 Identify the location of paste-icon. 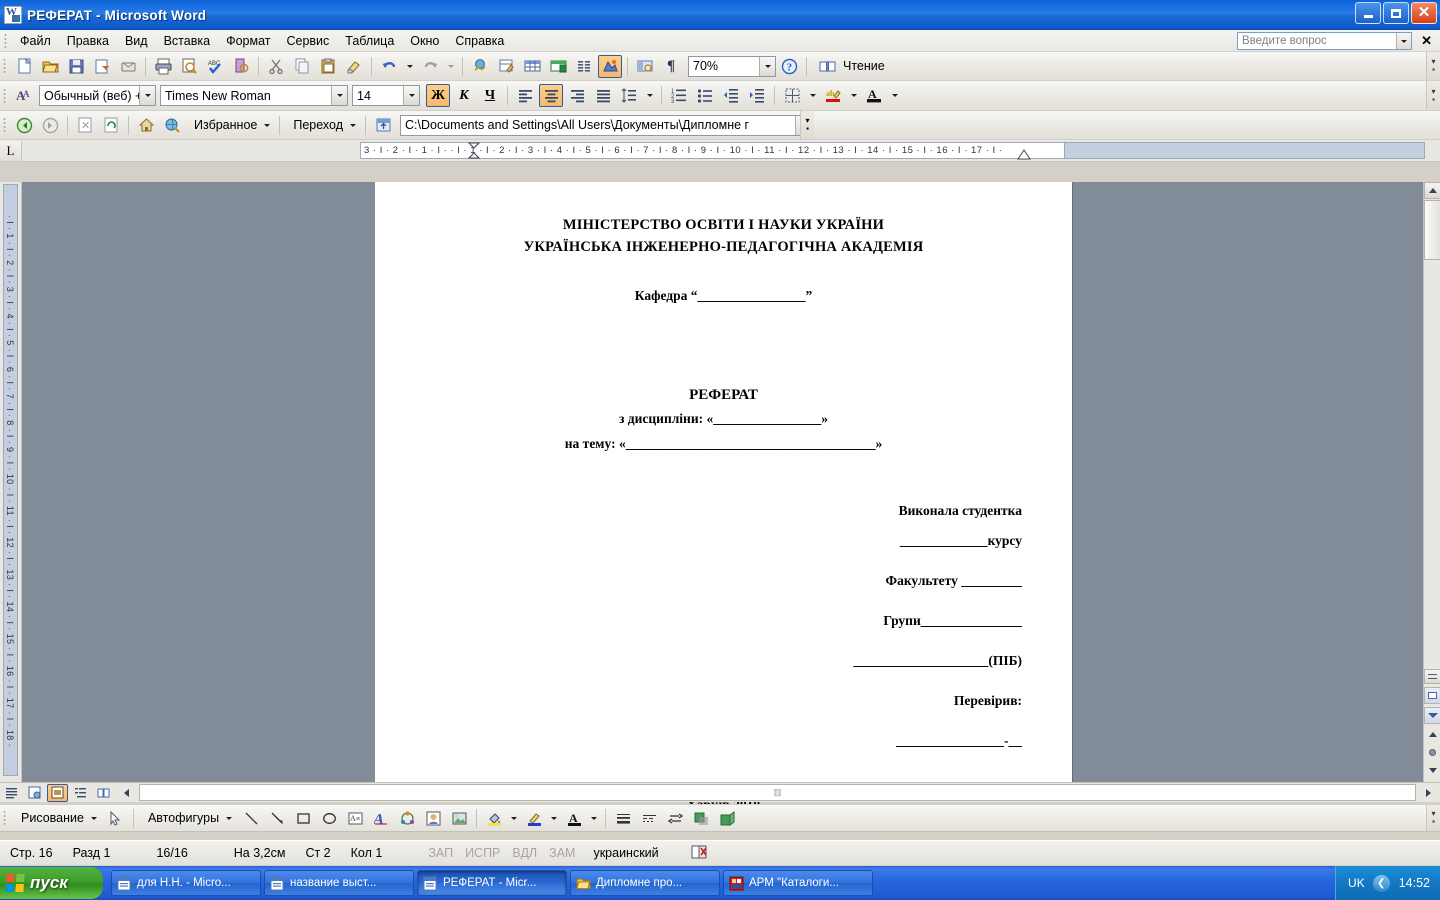
(328, 66).